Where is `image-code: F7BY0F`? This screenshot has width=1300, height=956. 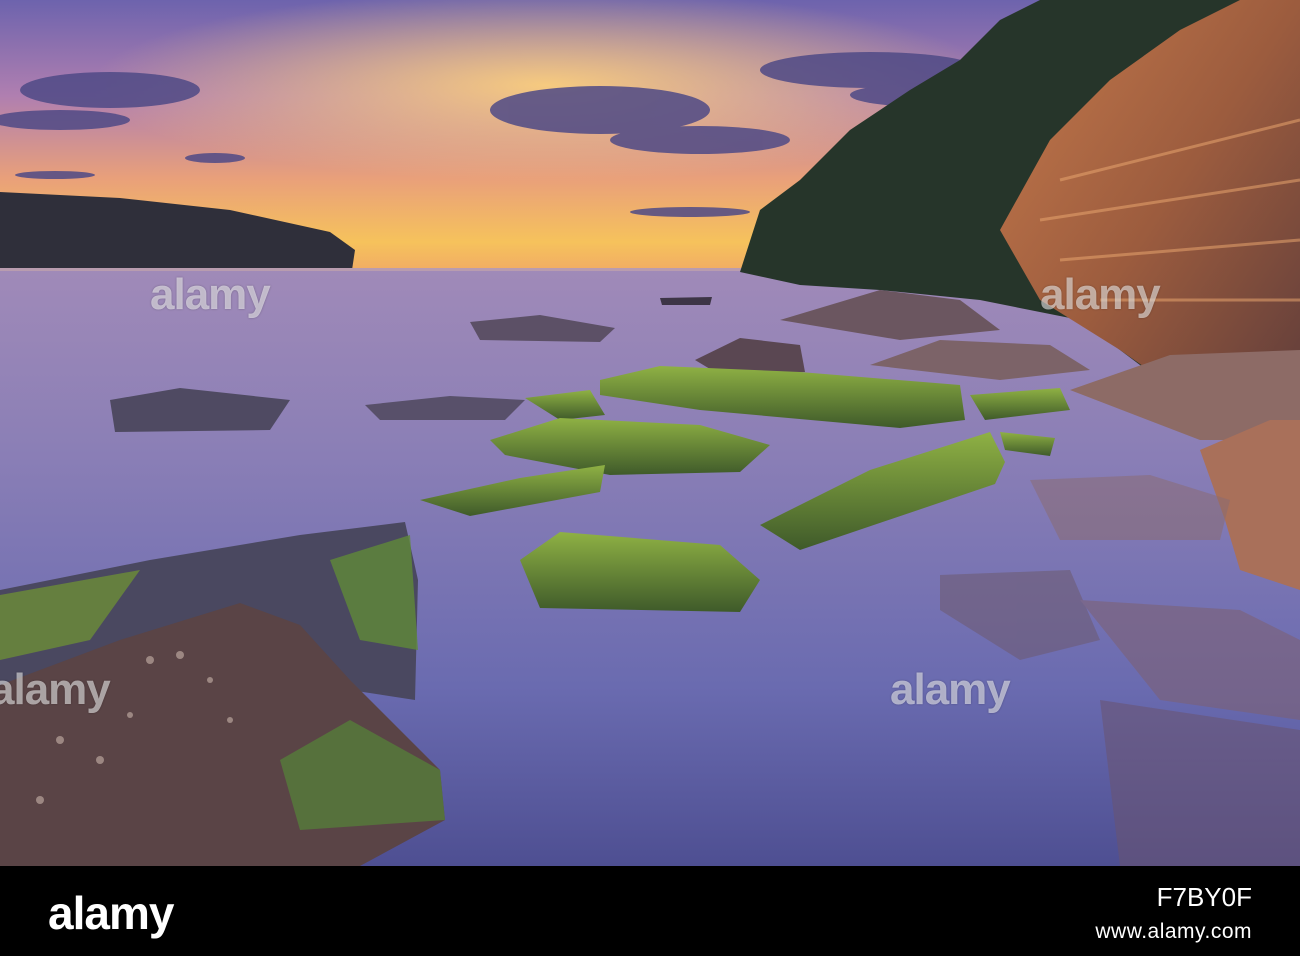
image-code: F7BY0F is located at coordinates (1204, 897).